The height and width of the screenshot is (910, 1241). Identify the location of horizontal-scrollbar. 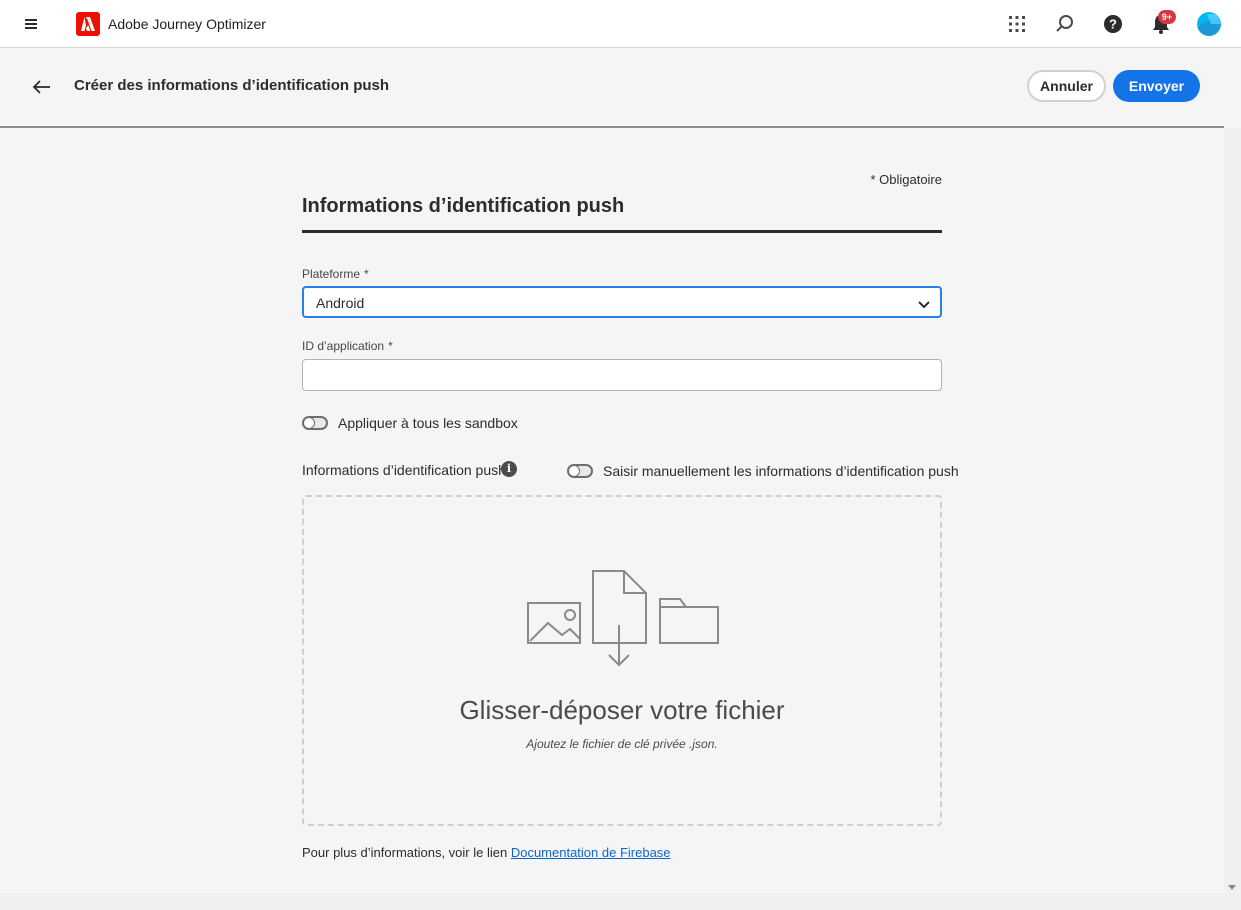
(612, 901).